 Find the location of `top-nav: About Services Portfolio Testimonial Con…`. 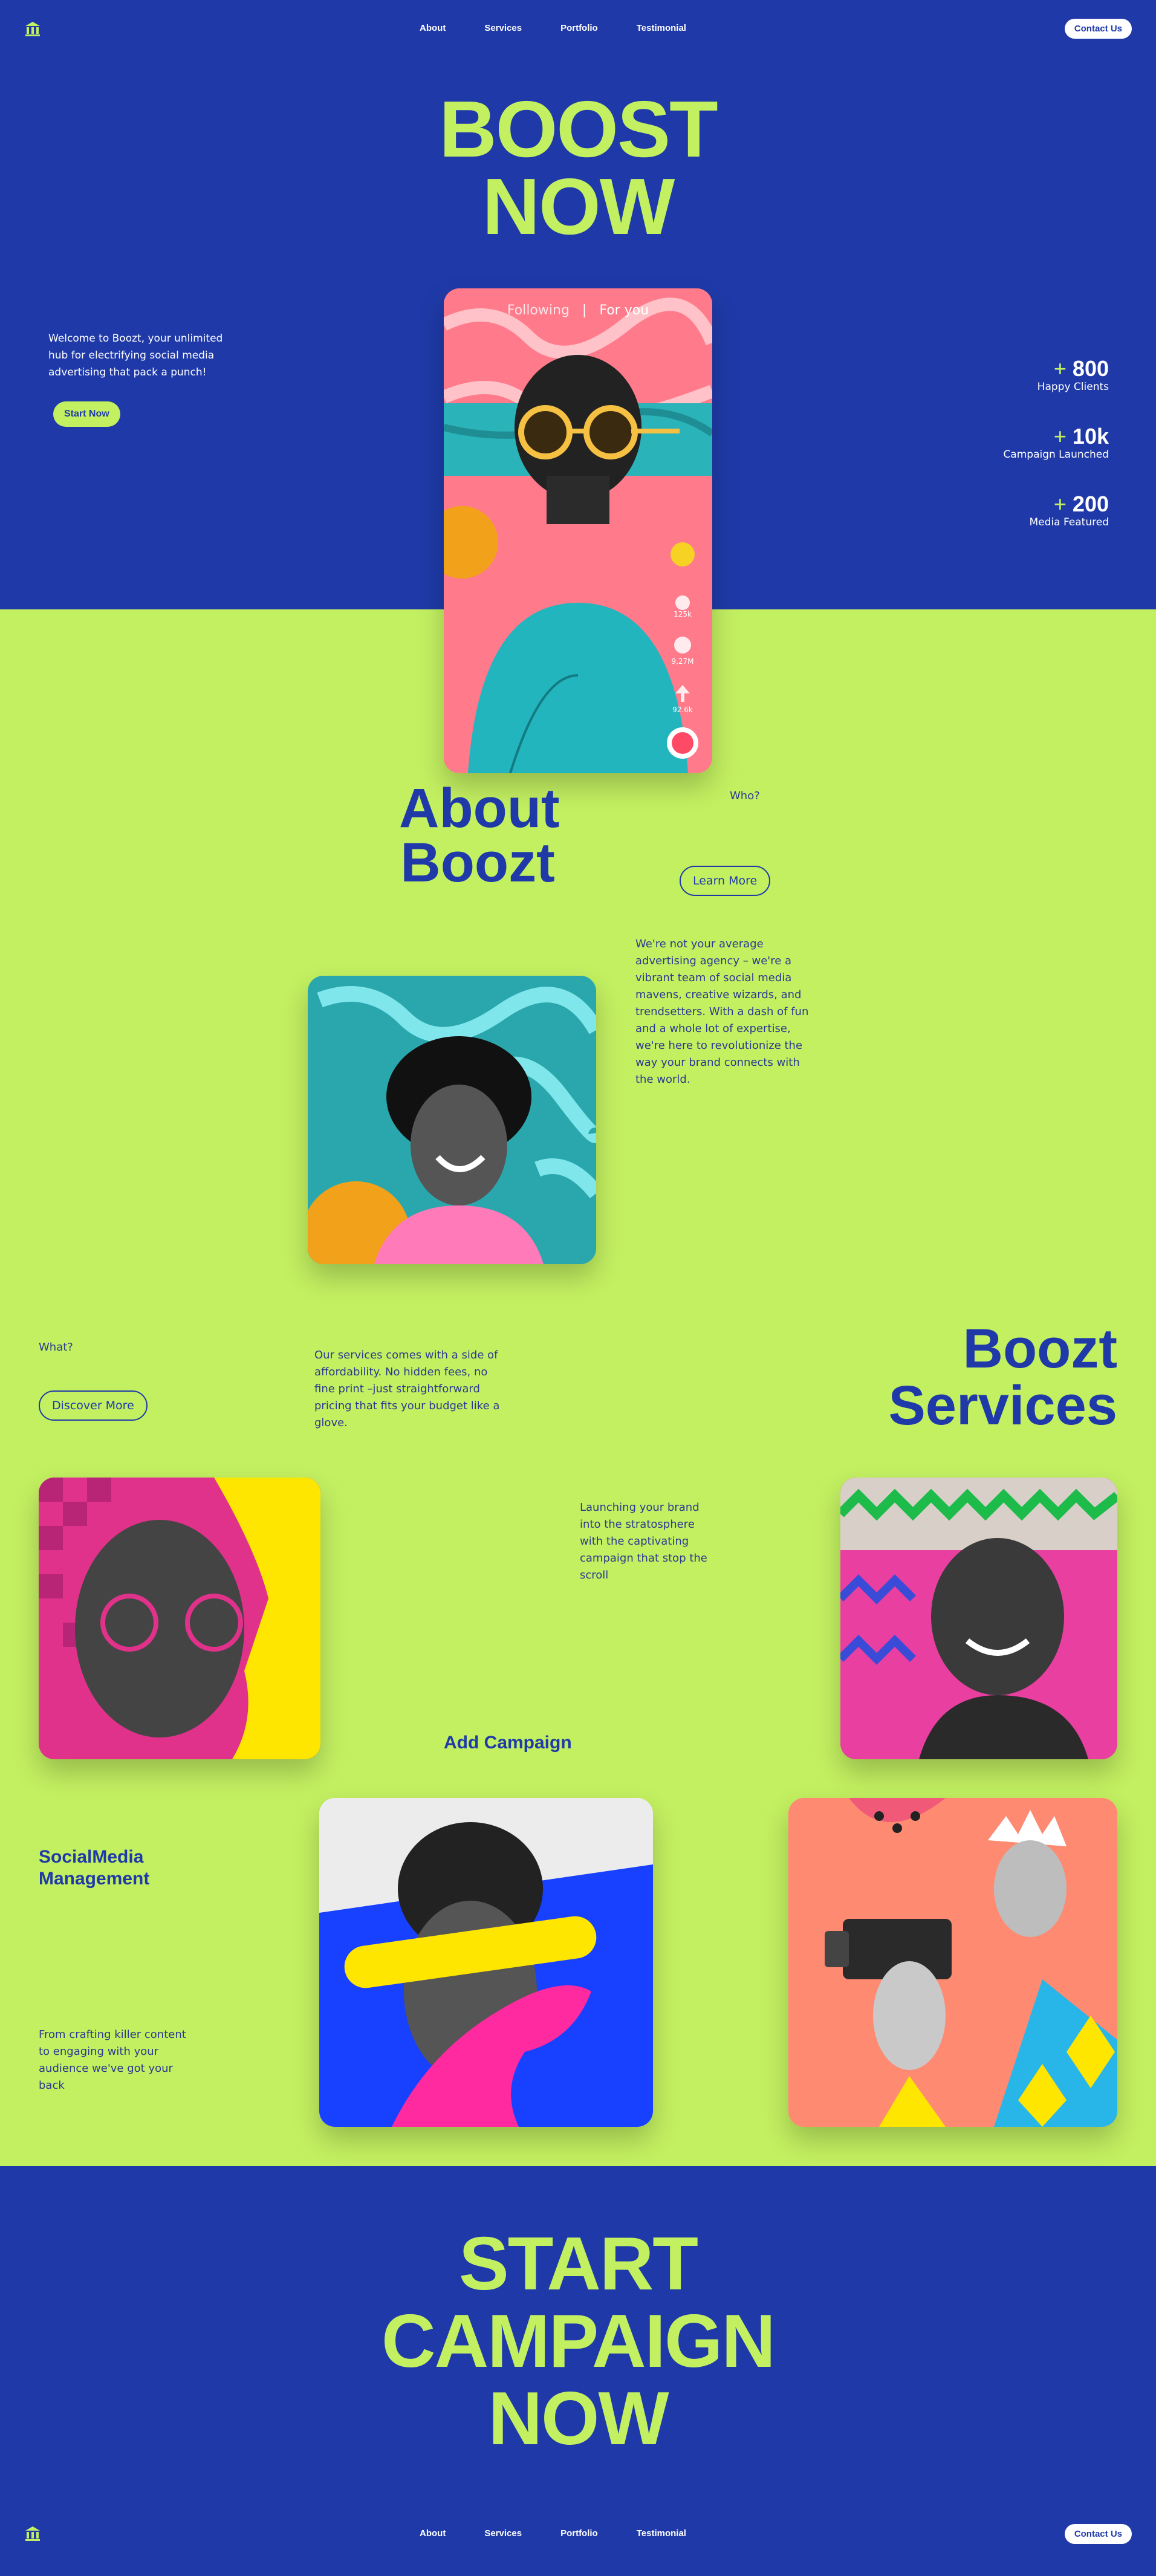

top-nav: About Services Portfolio Testimonial Con… is located at coordinates (578, 29).